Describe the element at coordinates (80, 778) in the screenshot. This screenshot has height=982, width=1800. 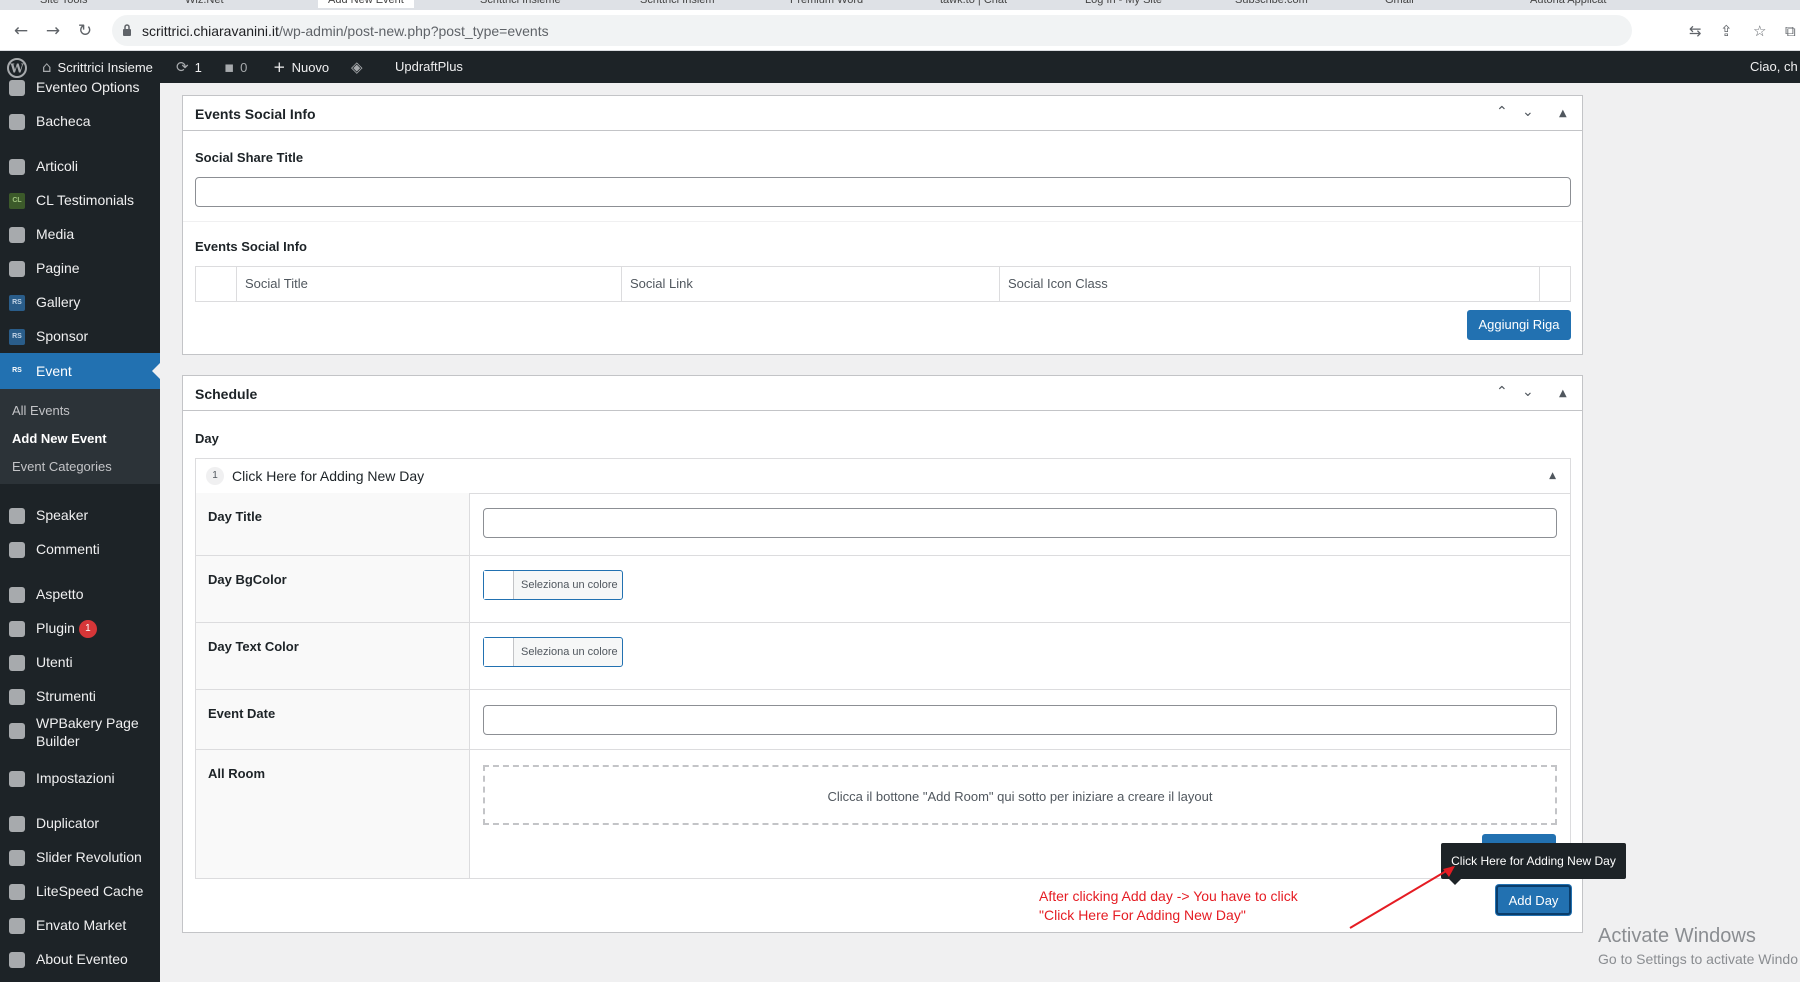
I see `sidebar-item-impostazioni: Impostazioni` at that location.